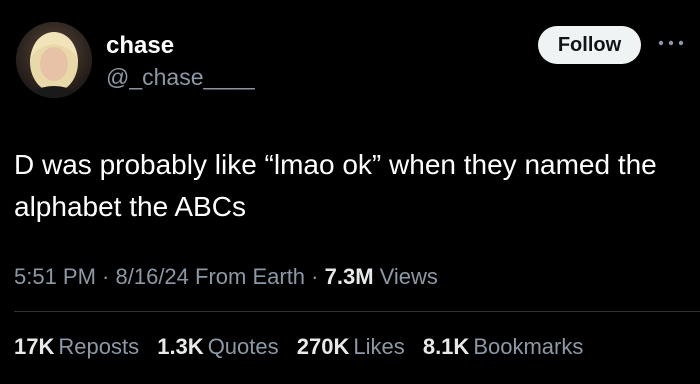 The width and height of the screenshot is (700, 384). Describe the element at coordinates (589, 45) in the screenshot. I see `follow-button: Follow` at that location.